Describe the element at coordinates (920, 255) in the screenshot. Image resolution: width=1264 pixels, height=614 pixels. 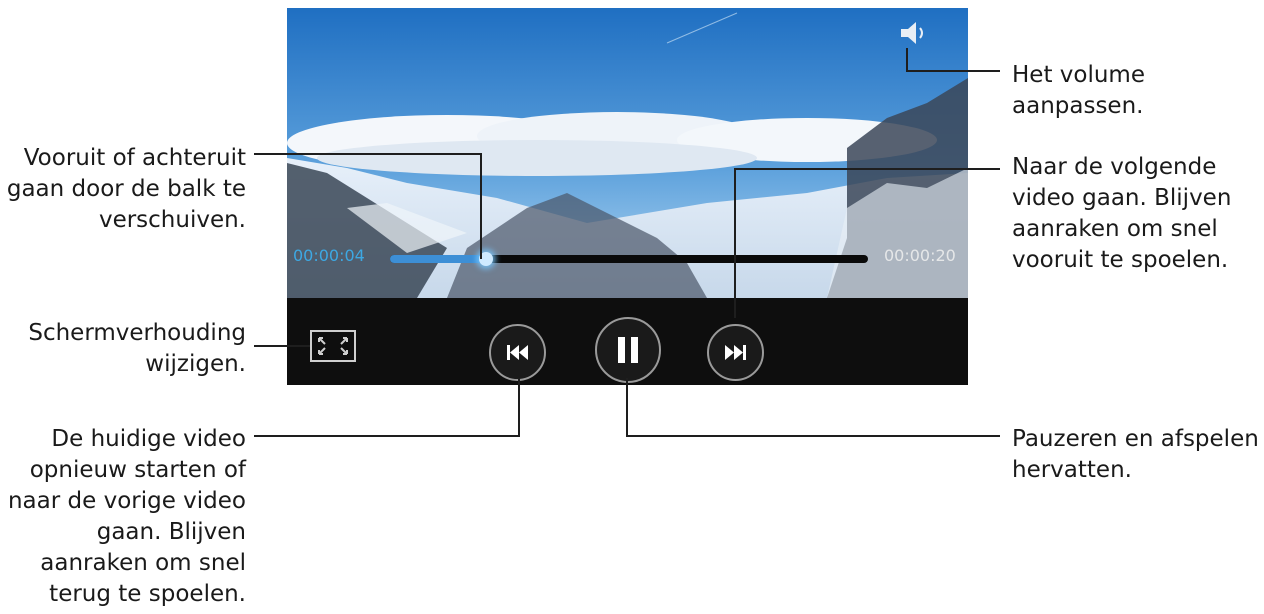
I see `total-time: 00:00:20` at that location.